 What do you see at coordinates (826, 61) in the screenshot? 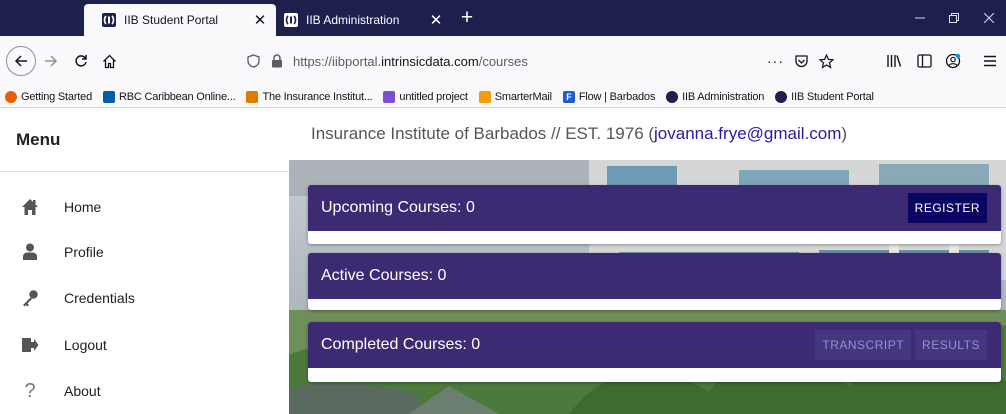
I see `bookmark-star-icon` at bounding box center [826, 61].